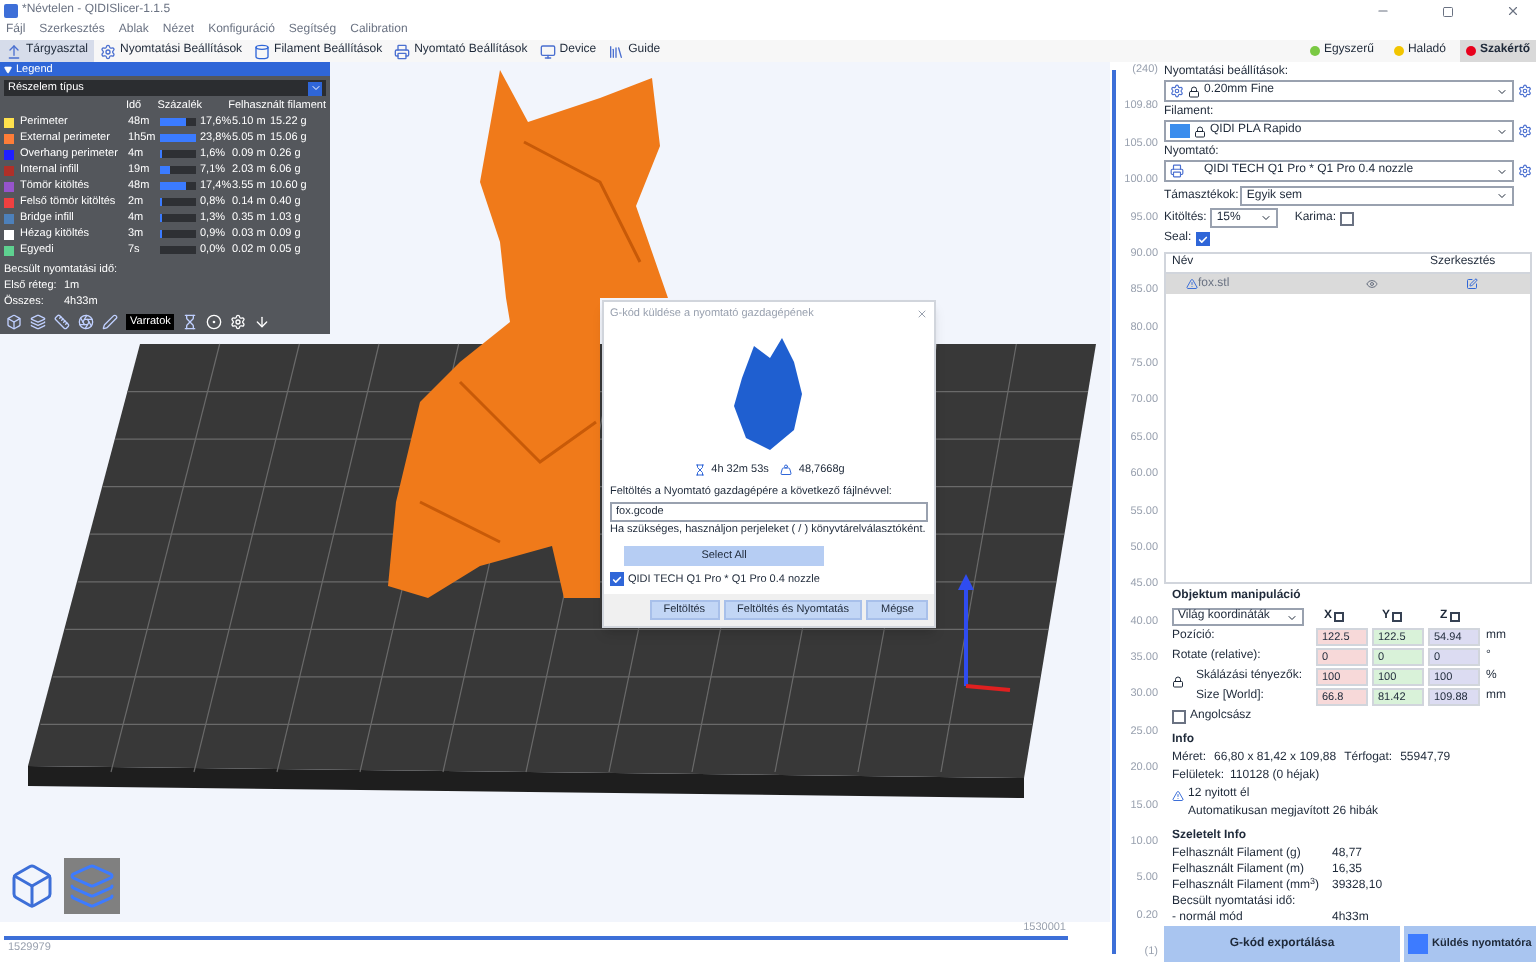 The width and height of the screenshot is (1536, 962). I want to click on app-icon, so click(11, 11).